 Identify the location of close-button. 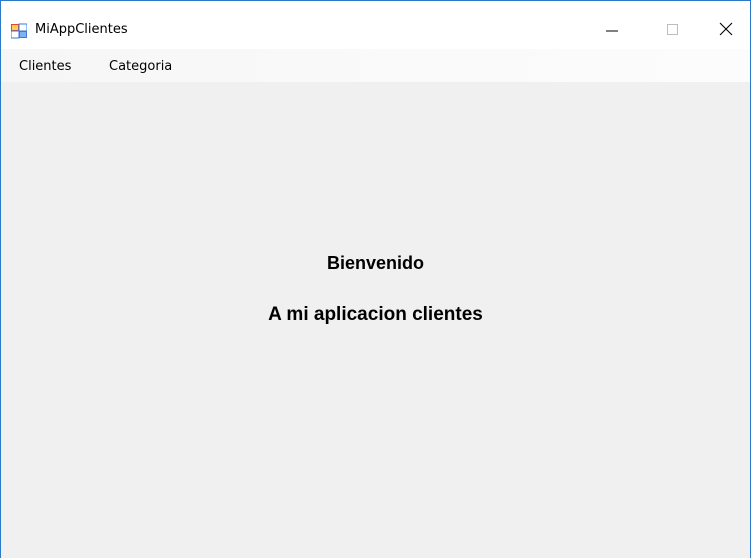
(726, 30).